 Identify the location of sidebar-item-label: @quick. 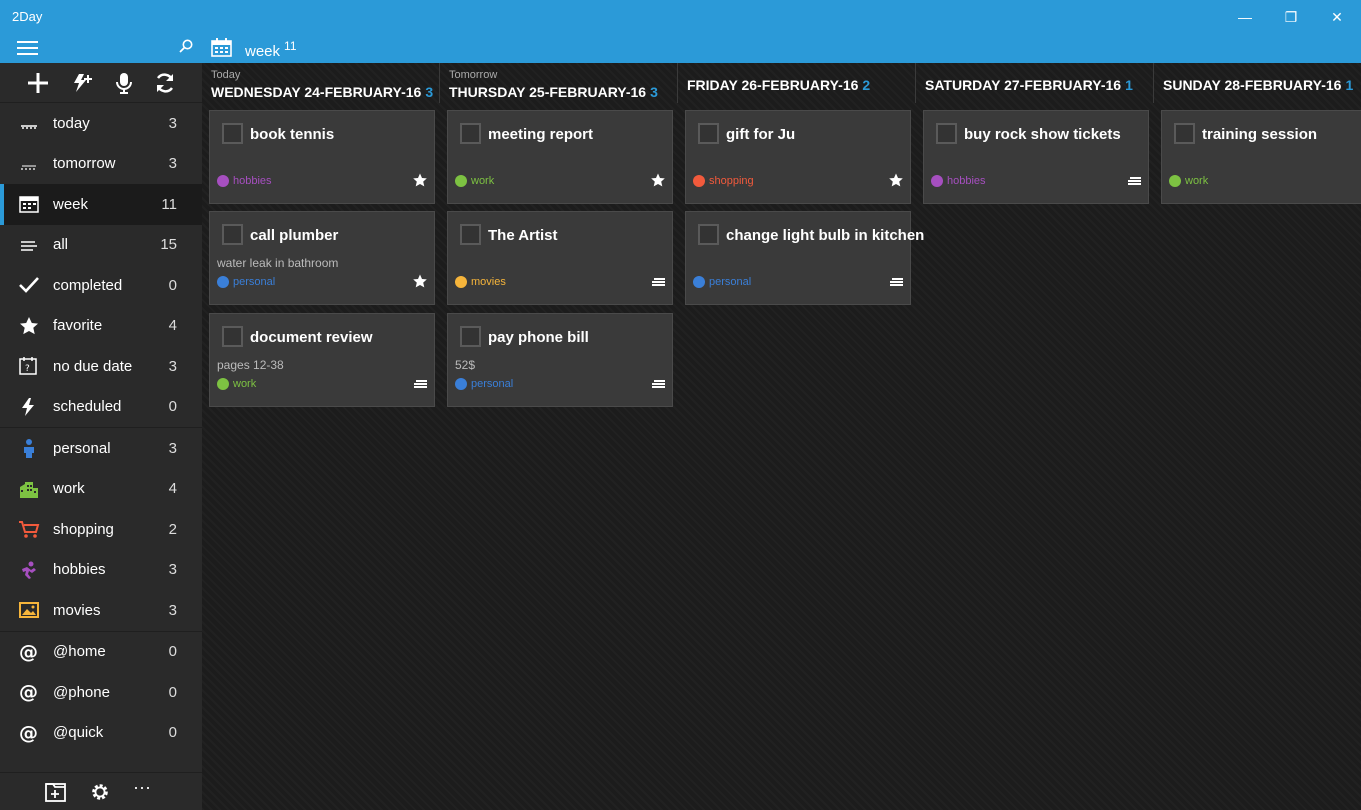
(78, 733).